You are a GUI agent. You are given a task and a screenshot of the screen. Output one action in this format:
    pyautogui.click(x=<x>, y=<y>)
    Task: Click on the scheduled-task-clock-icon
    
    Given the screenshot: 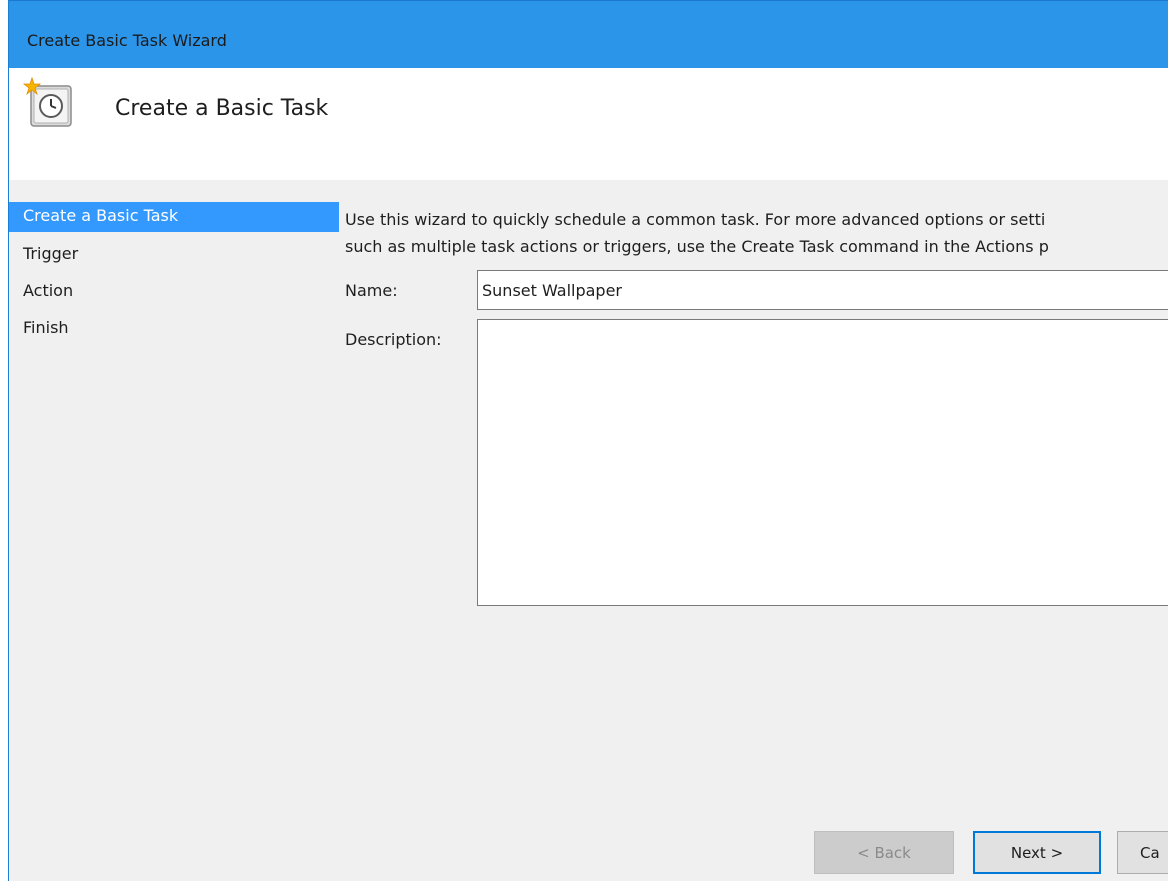 What is the action you would take?
    pyautogui.click(x=49, y=104)
    